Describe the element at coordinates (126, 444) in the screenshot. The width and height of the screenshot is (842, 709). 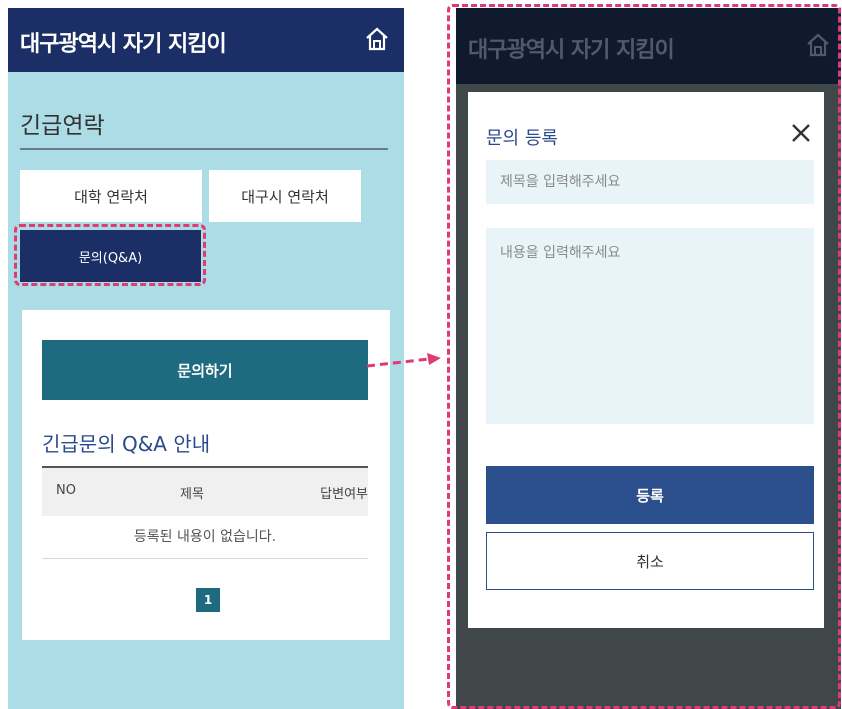
I see `qa-section-title: 긴급문의 Q&A 안내` at that location.